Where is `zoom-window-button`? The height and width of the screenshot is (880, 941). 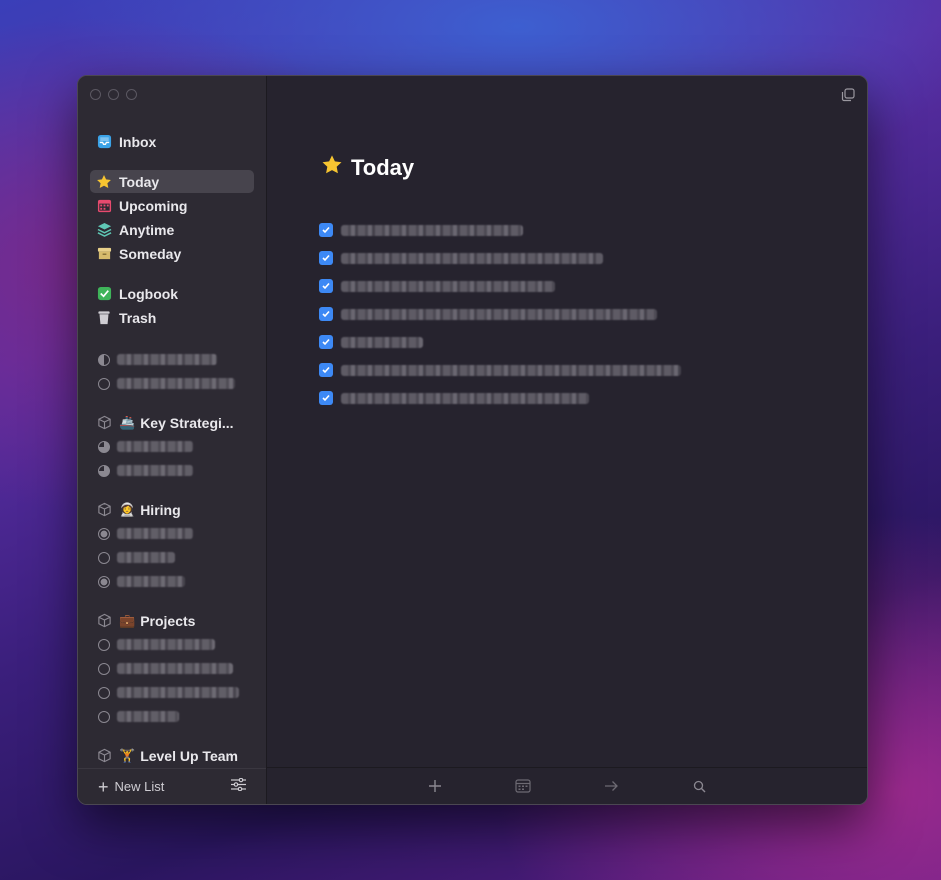 zoom-window-button is located at coordinates (131, 94).